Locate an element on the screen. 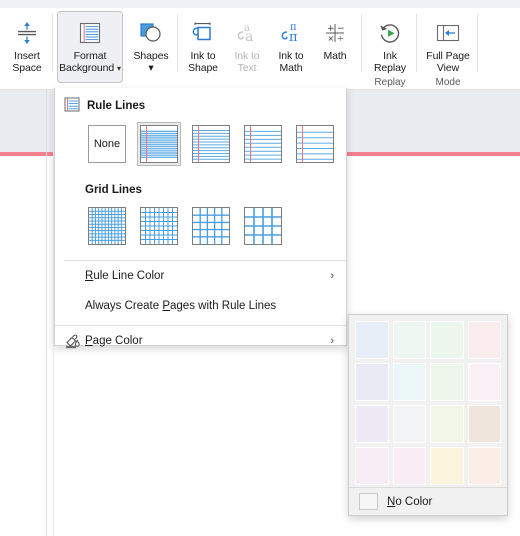 The image size is (520, 536). no-color-option: No Color is located at coordinates (428, 501).